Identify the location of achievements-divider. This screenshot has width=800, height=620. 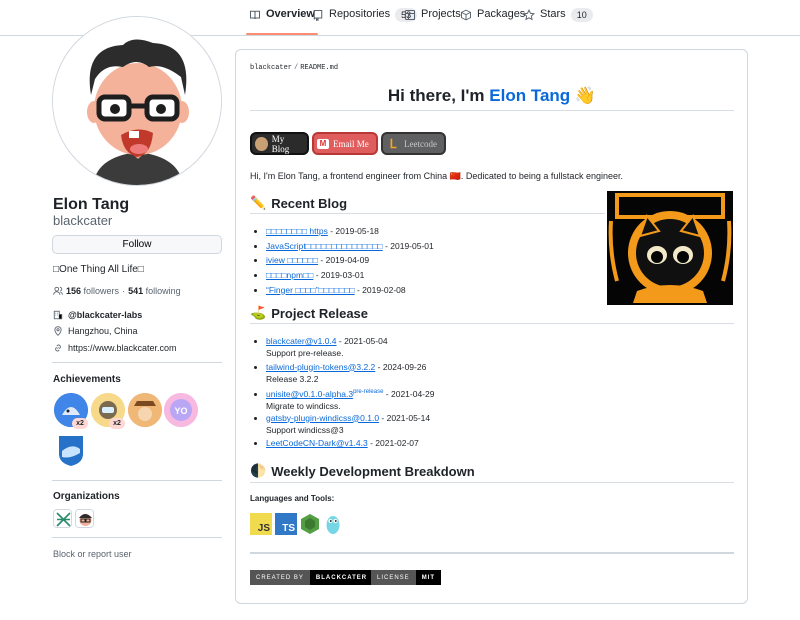
(137, 362).